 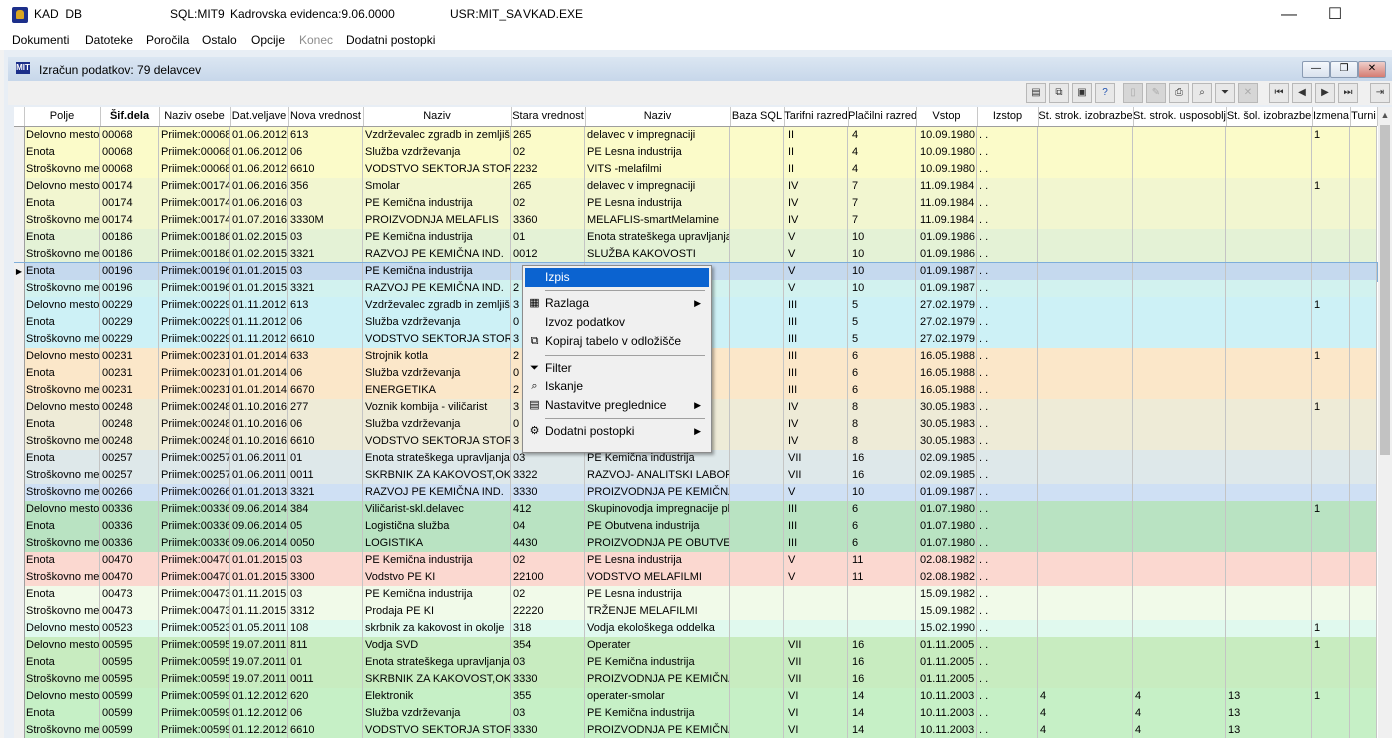 What do you see at coordinates (62, 713) in the screenshot?
I see `cell-polje: Enota` at bounding box center [62, 713].